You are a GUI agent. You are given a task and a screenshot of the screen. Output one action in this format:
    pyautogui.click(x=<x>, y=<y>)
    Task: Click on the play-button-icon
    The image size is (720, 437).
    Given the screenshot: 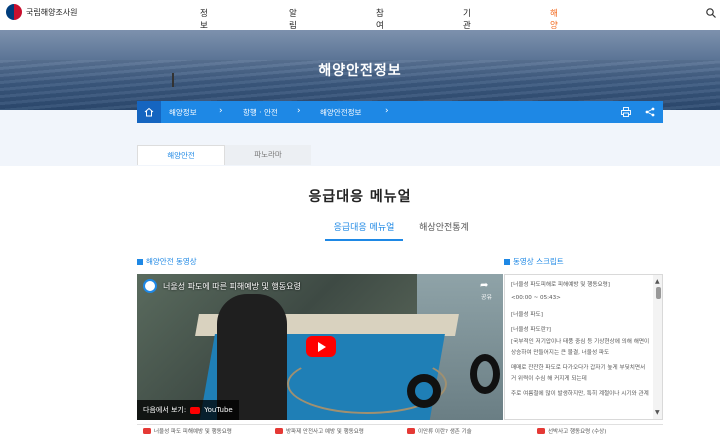 What is the action you would take?
    pyautogui.click(x=321, y=346)
    